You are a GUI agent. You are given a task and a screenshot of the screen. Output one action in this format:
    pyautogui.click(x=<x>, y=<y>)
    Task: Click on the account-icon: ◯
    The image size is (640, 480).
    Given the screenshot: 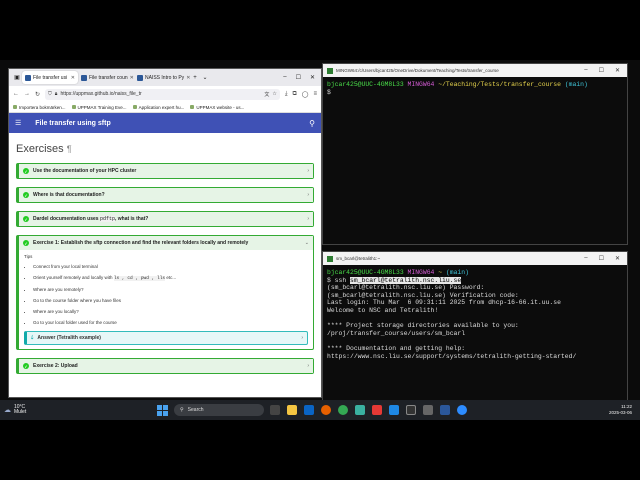 What is the action you would take?
    pyautogui.click(x=305, y=94)
    